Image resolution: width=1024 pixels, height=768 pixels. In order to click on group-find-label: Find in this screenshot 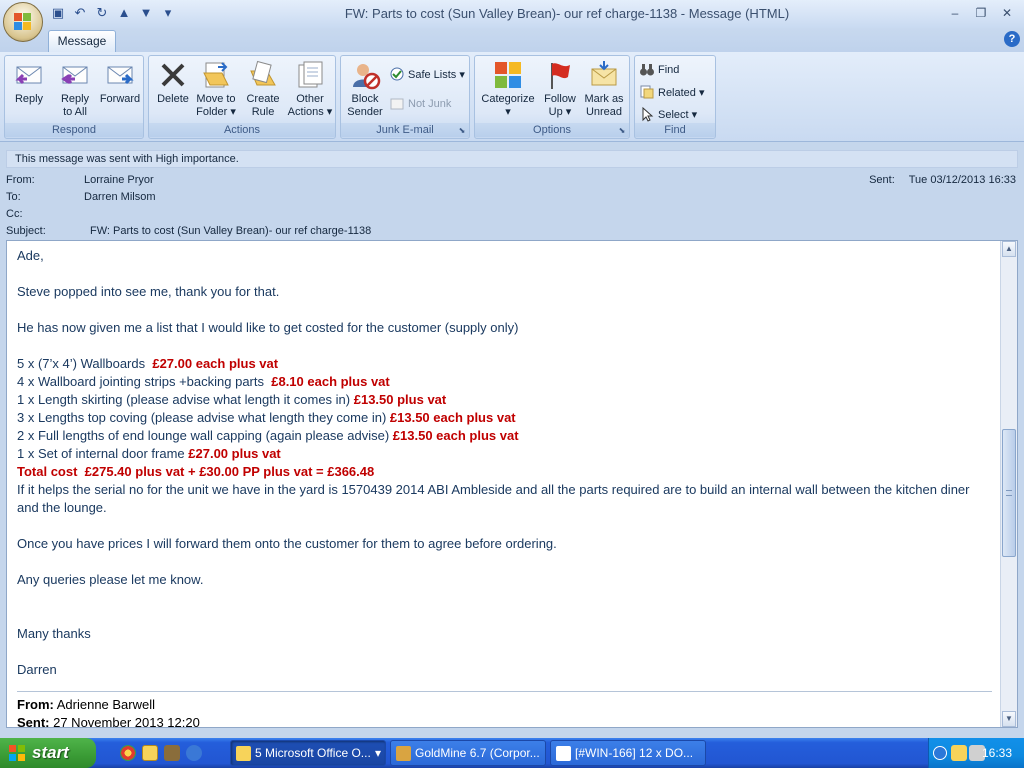, I will do `click(675, 130)`.